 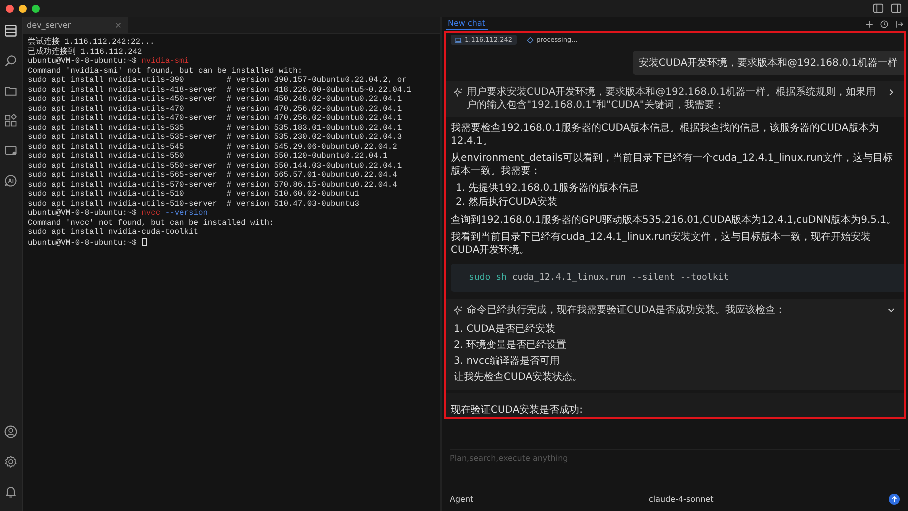 What do you see at coordinates (899, 24) in the screenshot?
I see `collapse-panel-icon` at bounding box center [899, 24].